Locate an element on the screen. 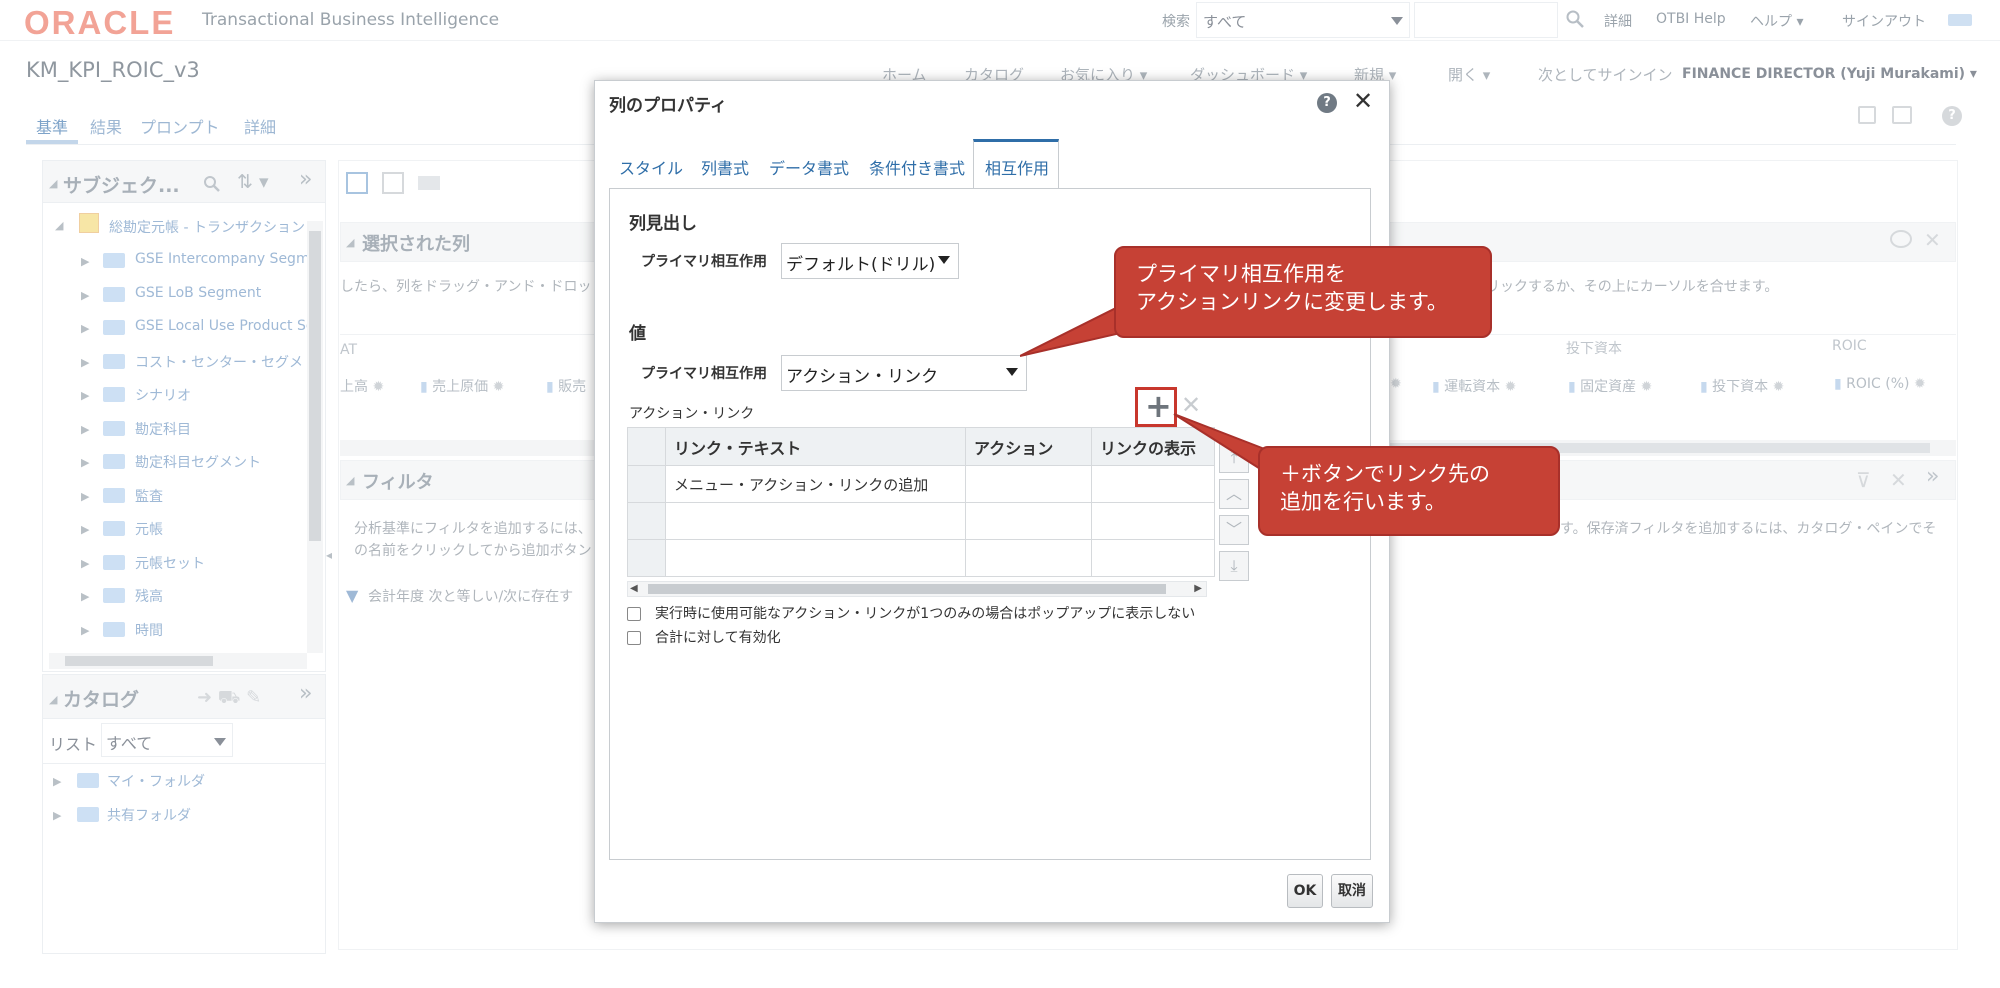 This screenshot has width=2000, height=988. heading-primary-select: デフォルト(ドリル) is located at coordinates (870, 261).